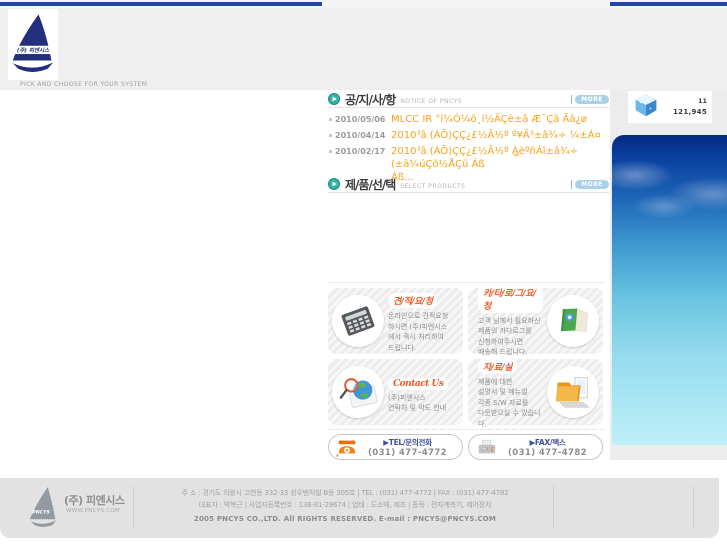 The width and height of the screenshot is (727, 545). I want to click on card-title: 견/적/요/청, so click(413, 300).